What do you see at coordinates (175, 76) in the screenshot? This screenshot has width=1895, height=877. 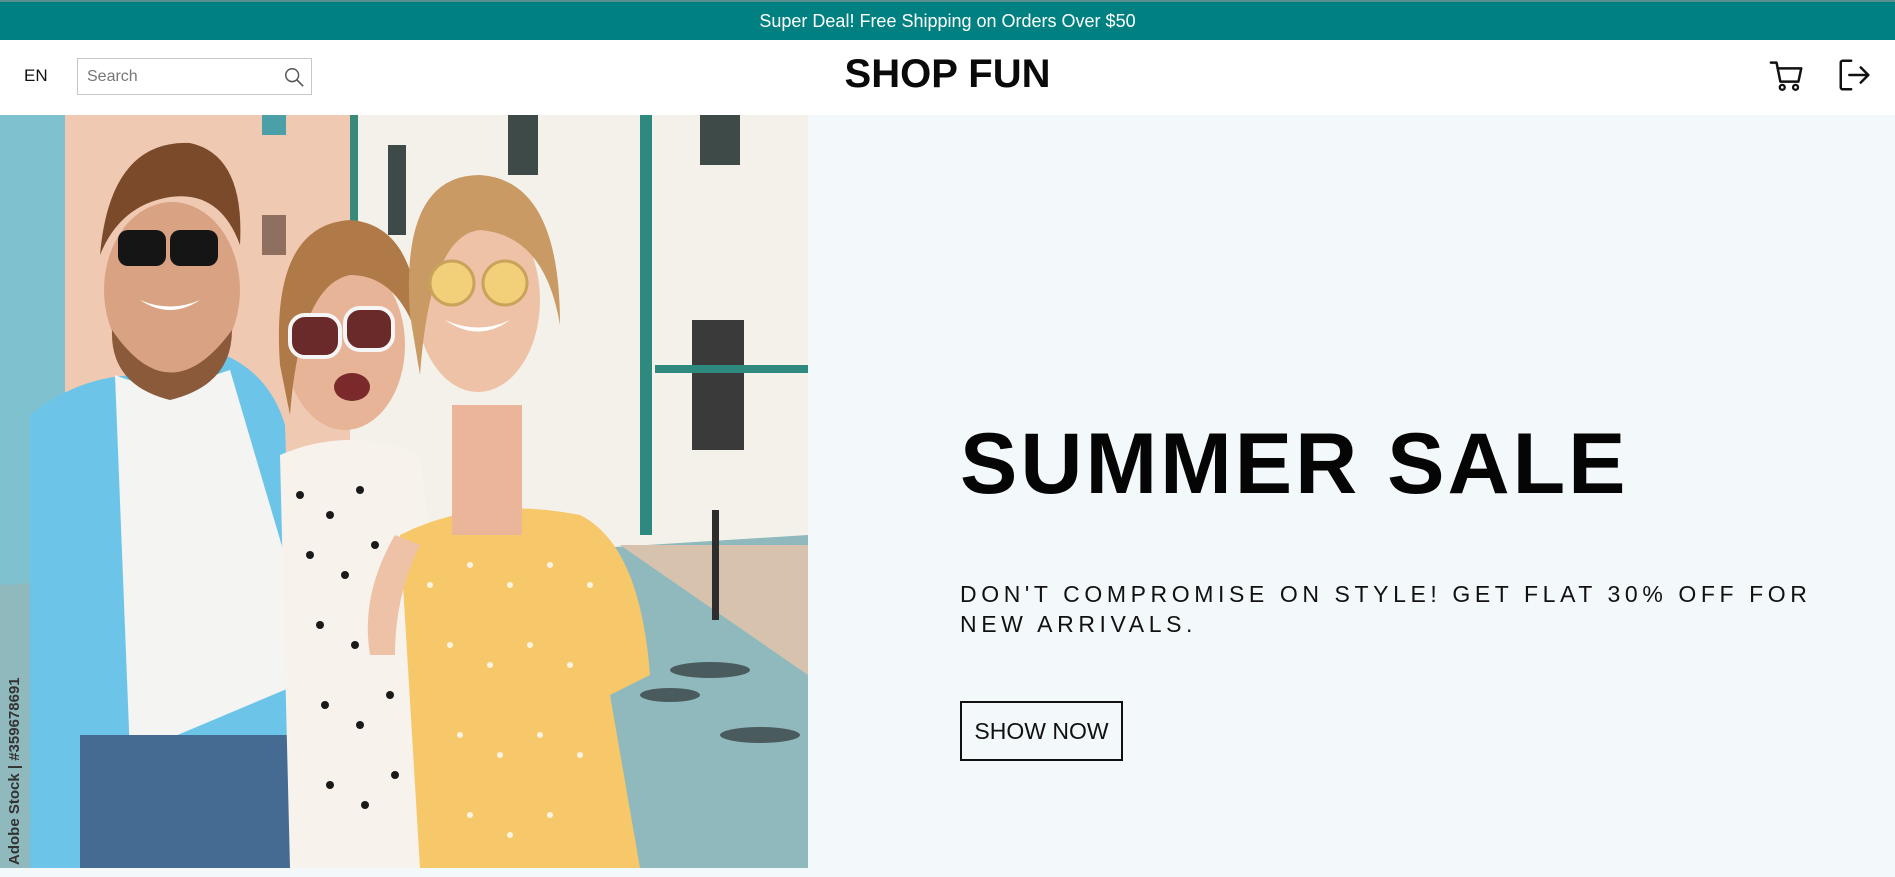 I see `search-input` at bounding box center [175, 76].